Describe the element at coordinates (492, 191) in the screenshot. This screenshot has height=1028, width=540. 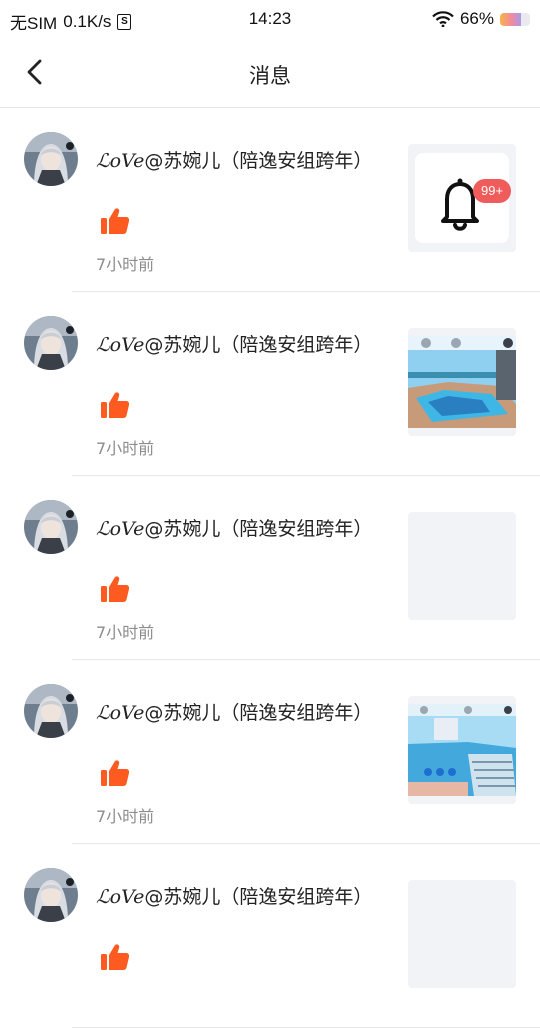
I see `notification-badge: 99+` at that location.